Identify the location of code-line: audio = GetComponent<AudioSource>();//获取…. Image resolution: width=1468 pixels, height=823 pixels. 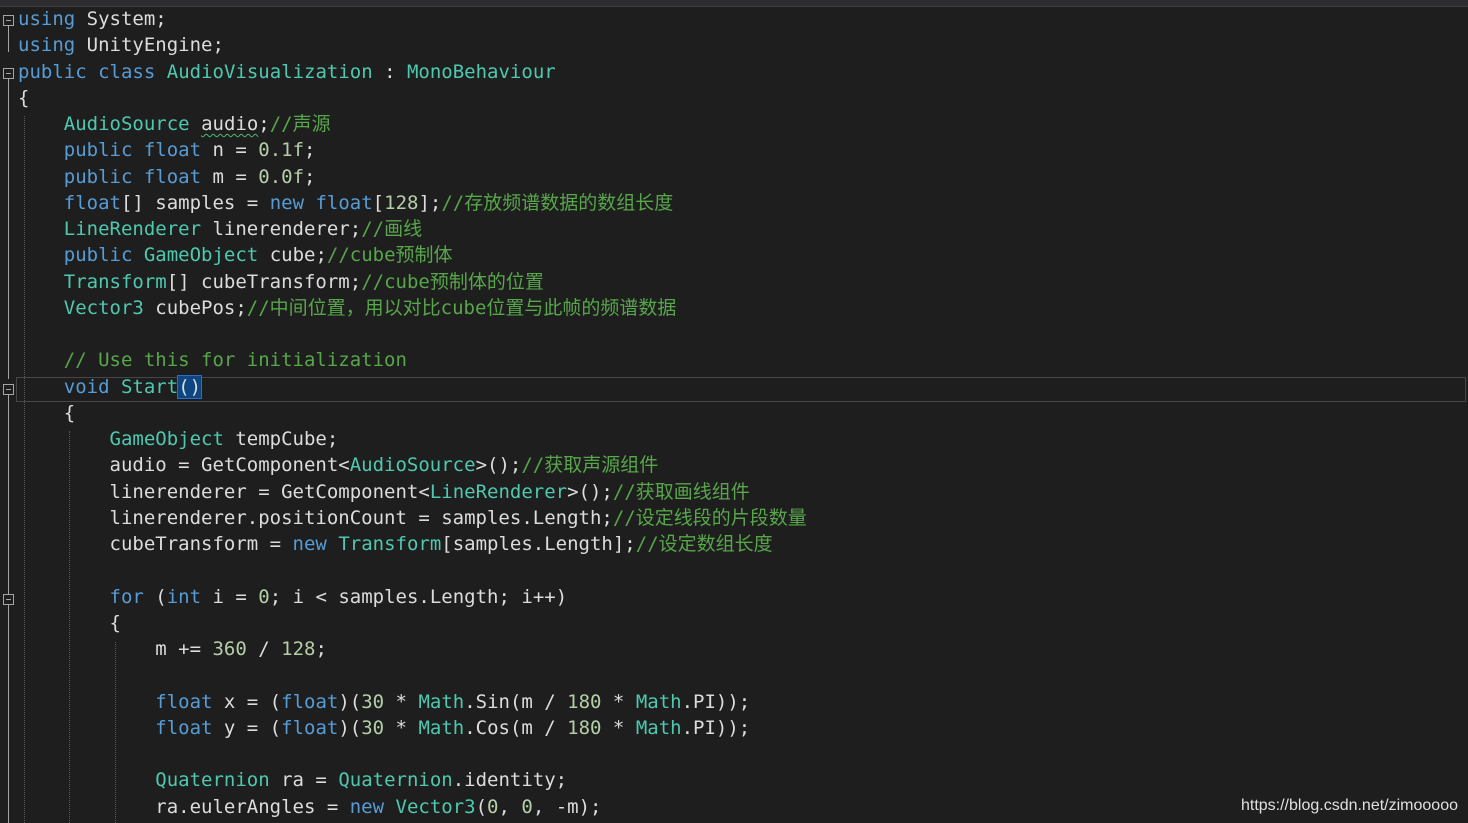
(338, 465).